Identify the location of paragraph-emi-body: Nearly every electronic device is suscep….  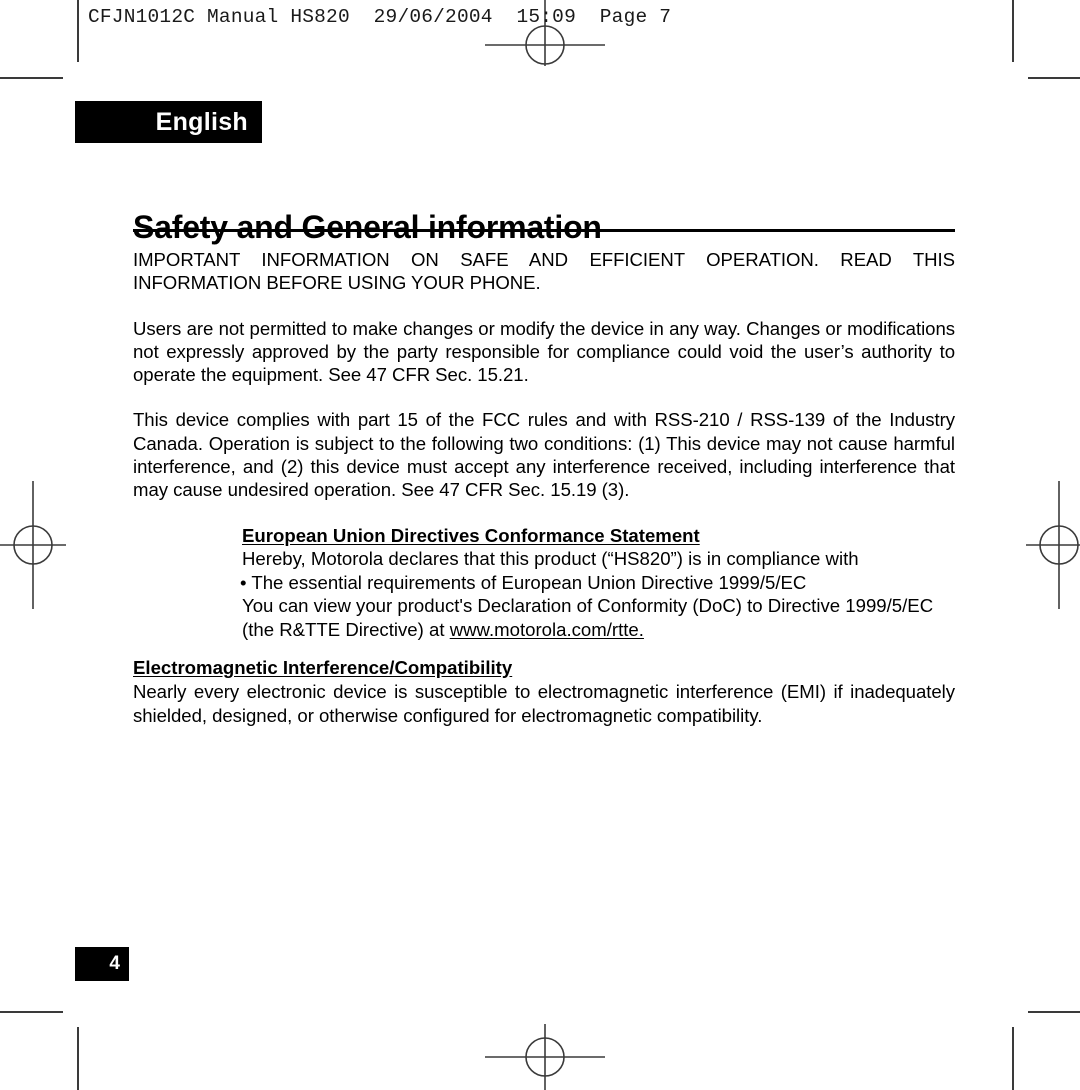
(544, 703).